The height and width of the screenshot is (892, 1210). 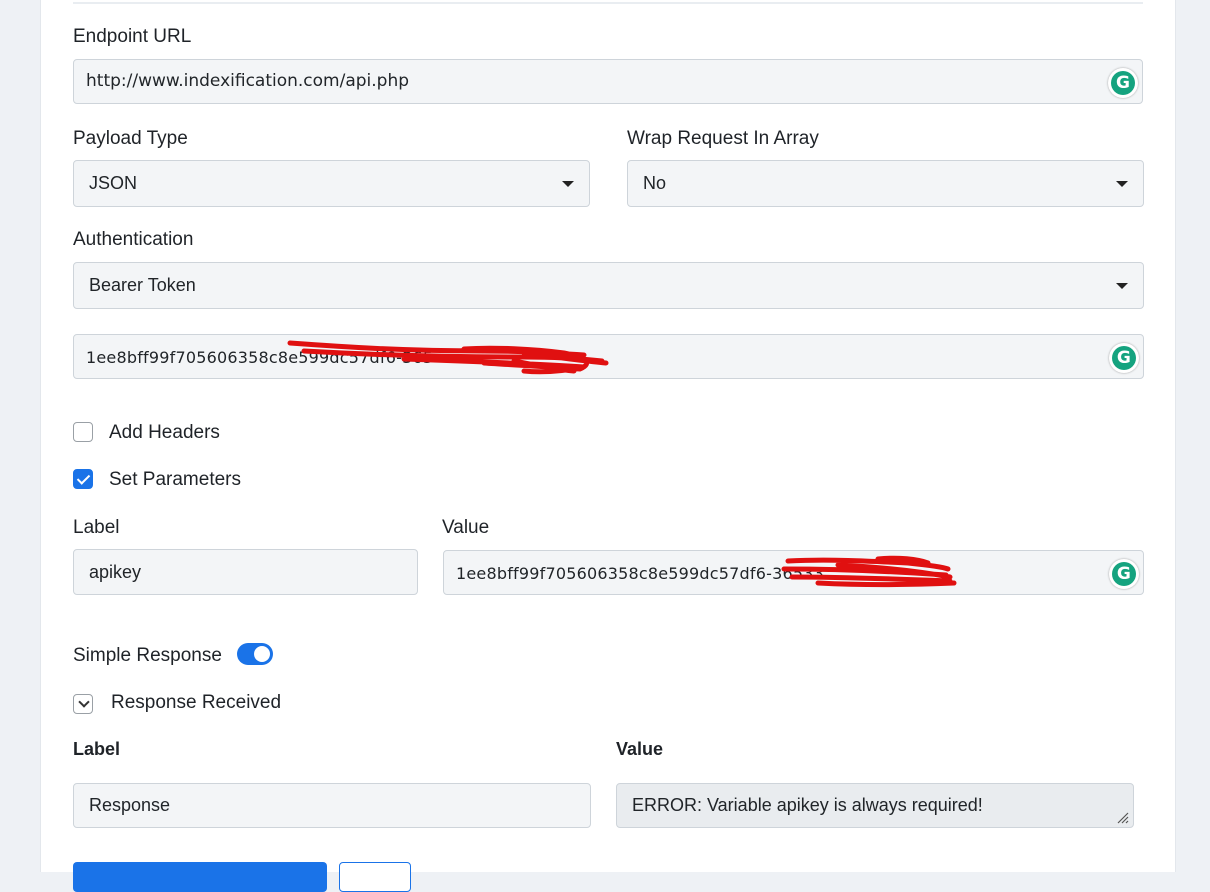 I want to click on payload-type-label: Payload Type, so click(x=130, y=138).